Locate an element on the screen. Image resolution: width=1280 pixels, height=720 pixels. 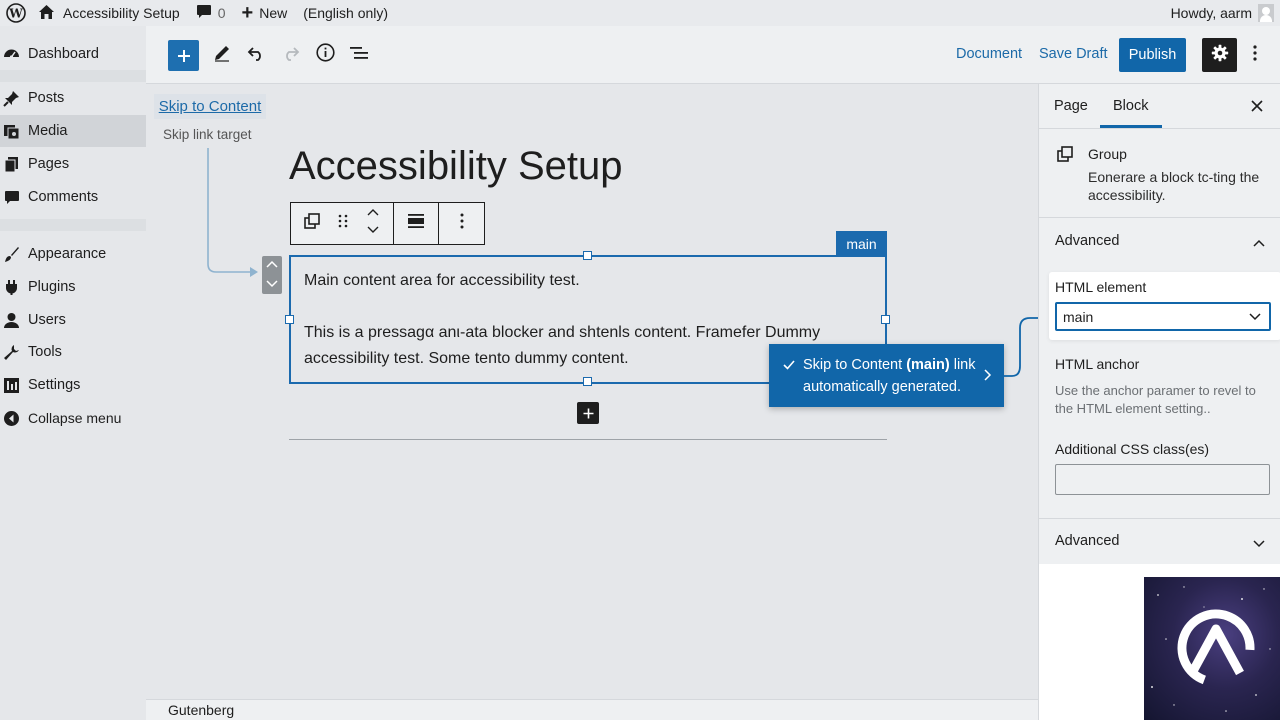
publish-button: Publish is located at coordinates (1152, 55).